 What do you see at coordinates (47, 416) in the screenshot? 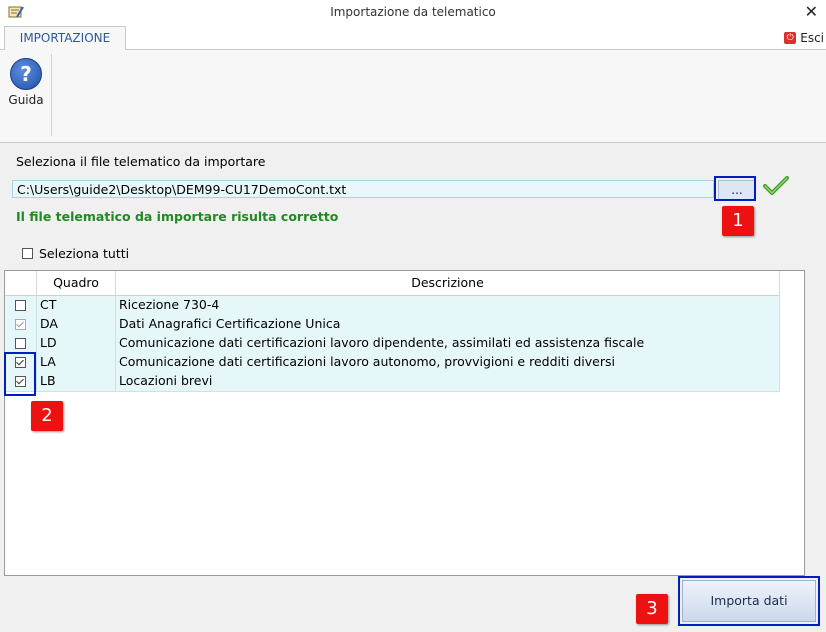
I see `annotation-badge-2: 2` at bounding box center [47, 416].